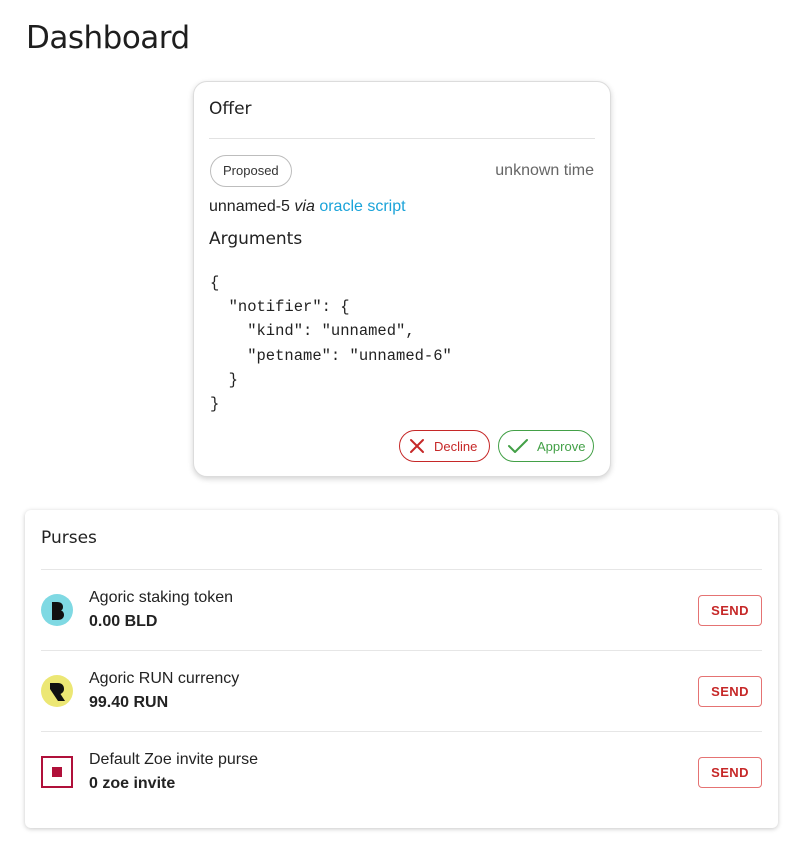 The height and width of the screenshot is (857, 790). Describe the element at coordinates (57, 610) in the screenshot. I see `bld-token-icon` at that location.